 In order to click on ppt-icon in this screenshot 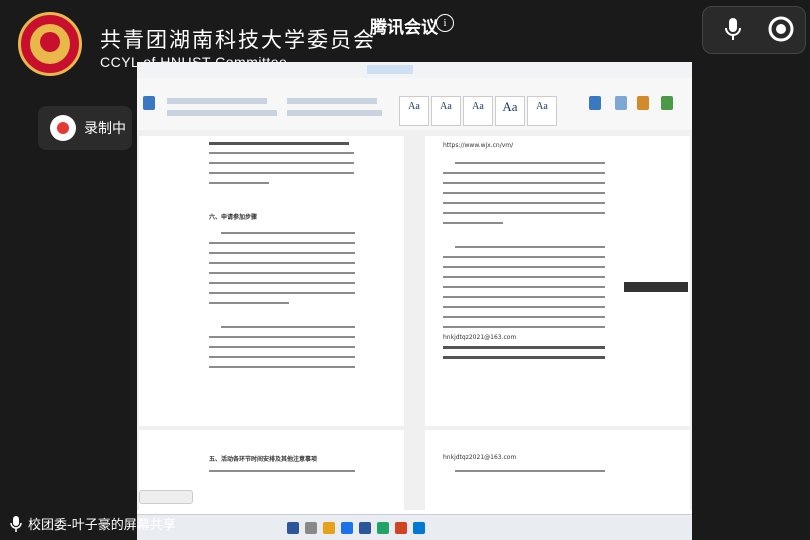, I will do `click(401, 528)`.